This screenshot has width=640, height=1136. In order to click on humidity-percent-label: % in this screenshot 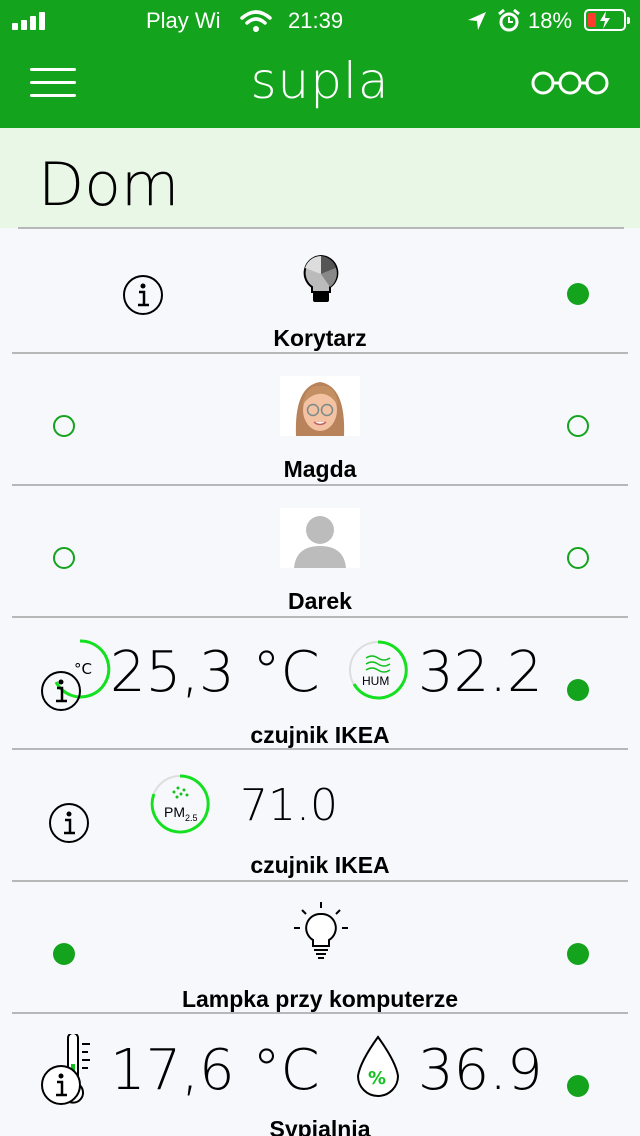, I will do `click(377, 1078)`.